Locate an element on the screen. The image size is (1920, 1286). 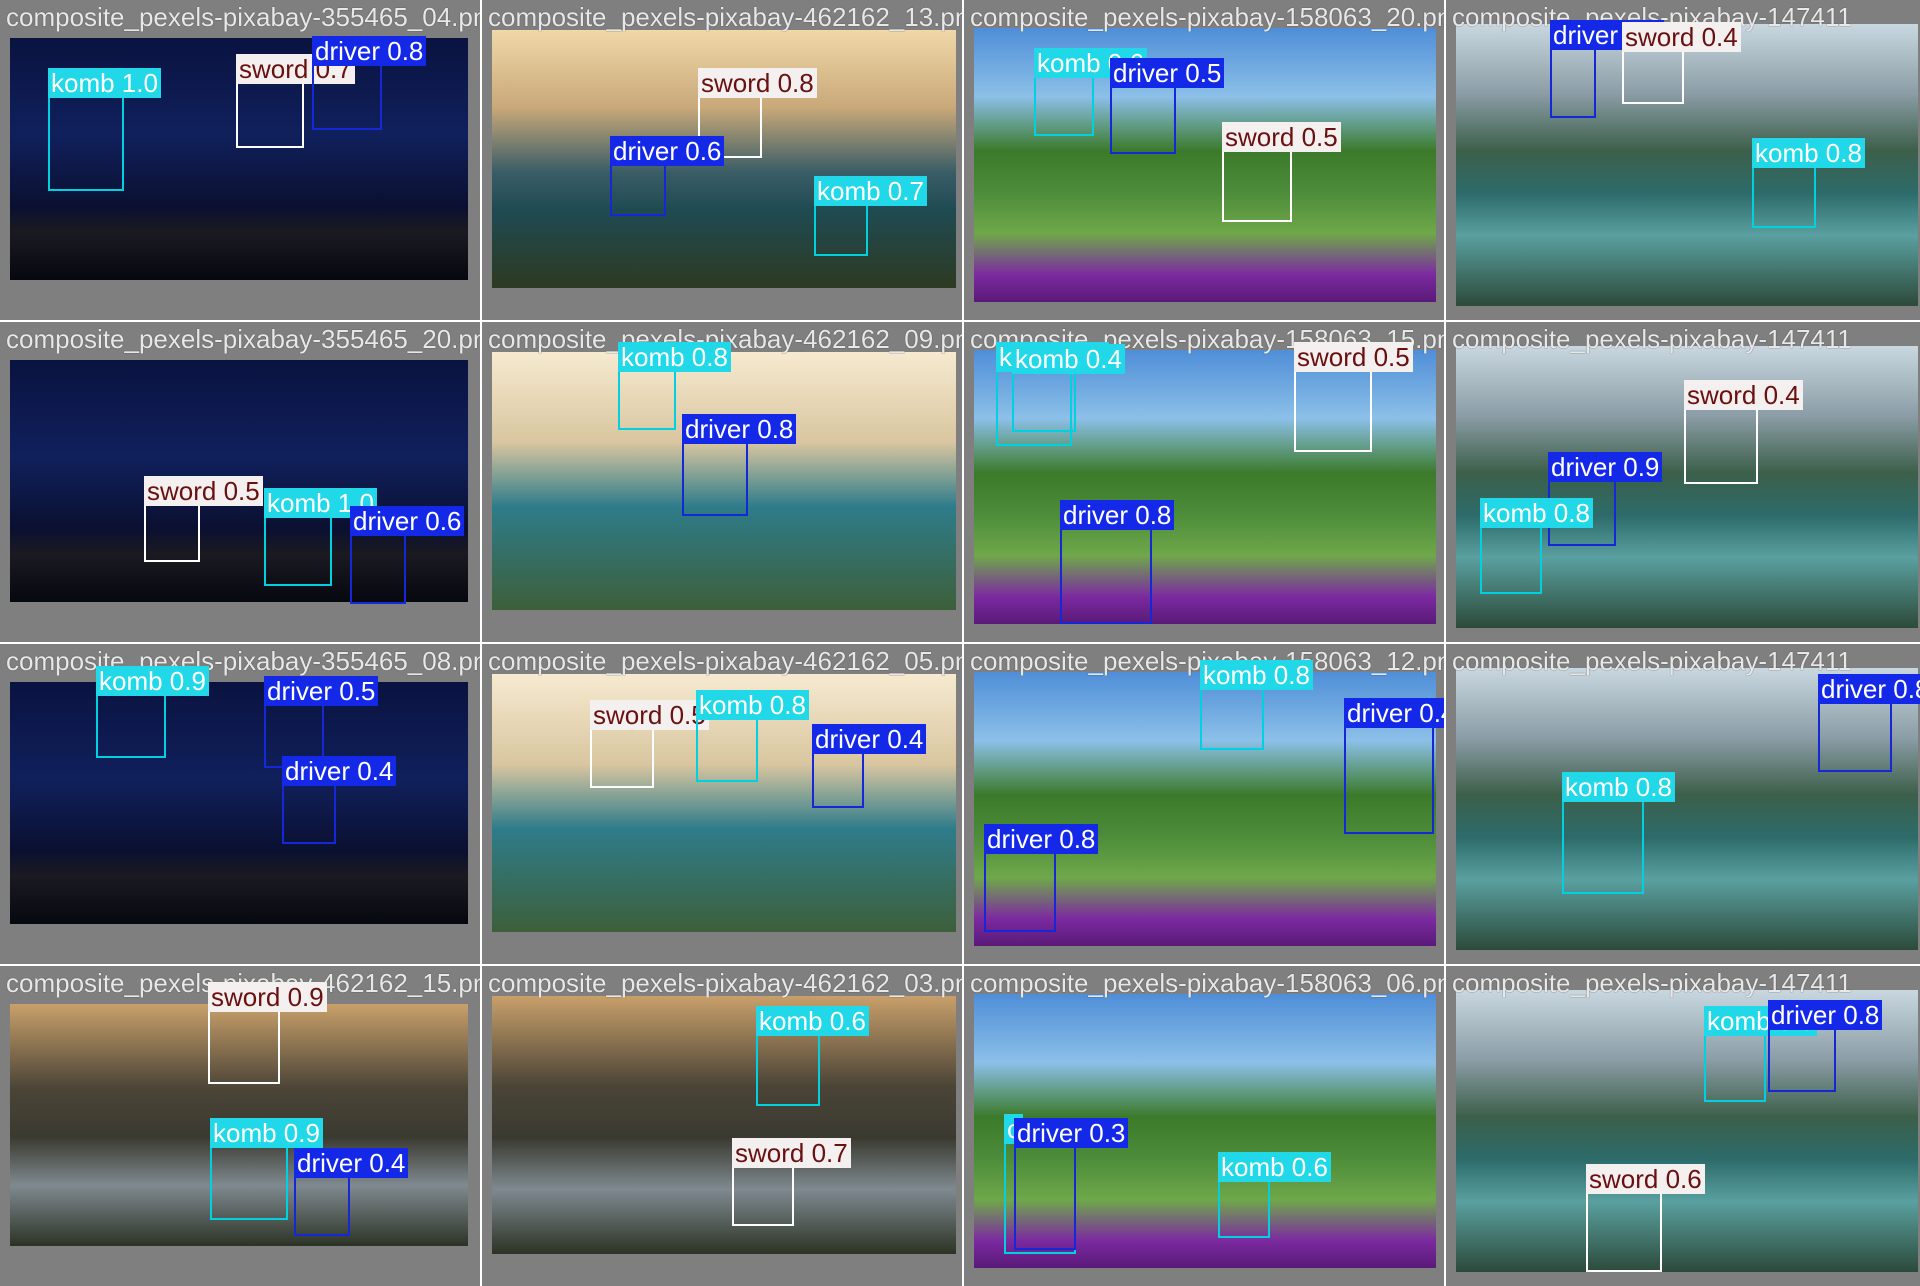
detection-label: driver 0.3 is located at coordinates (1071, 1133).